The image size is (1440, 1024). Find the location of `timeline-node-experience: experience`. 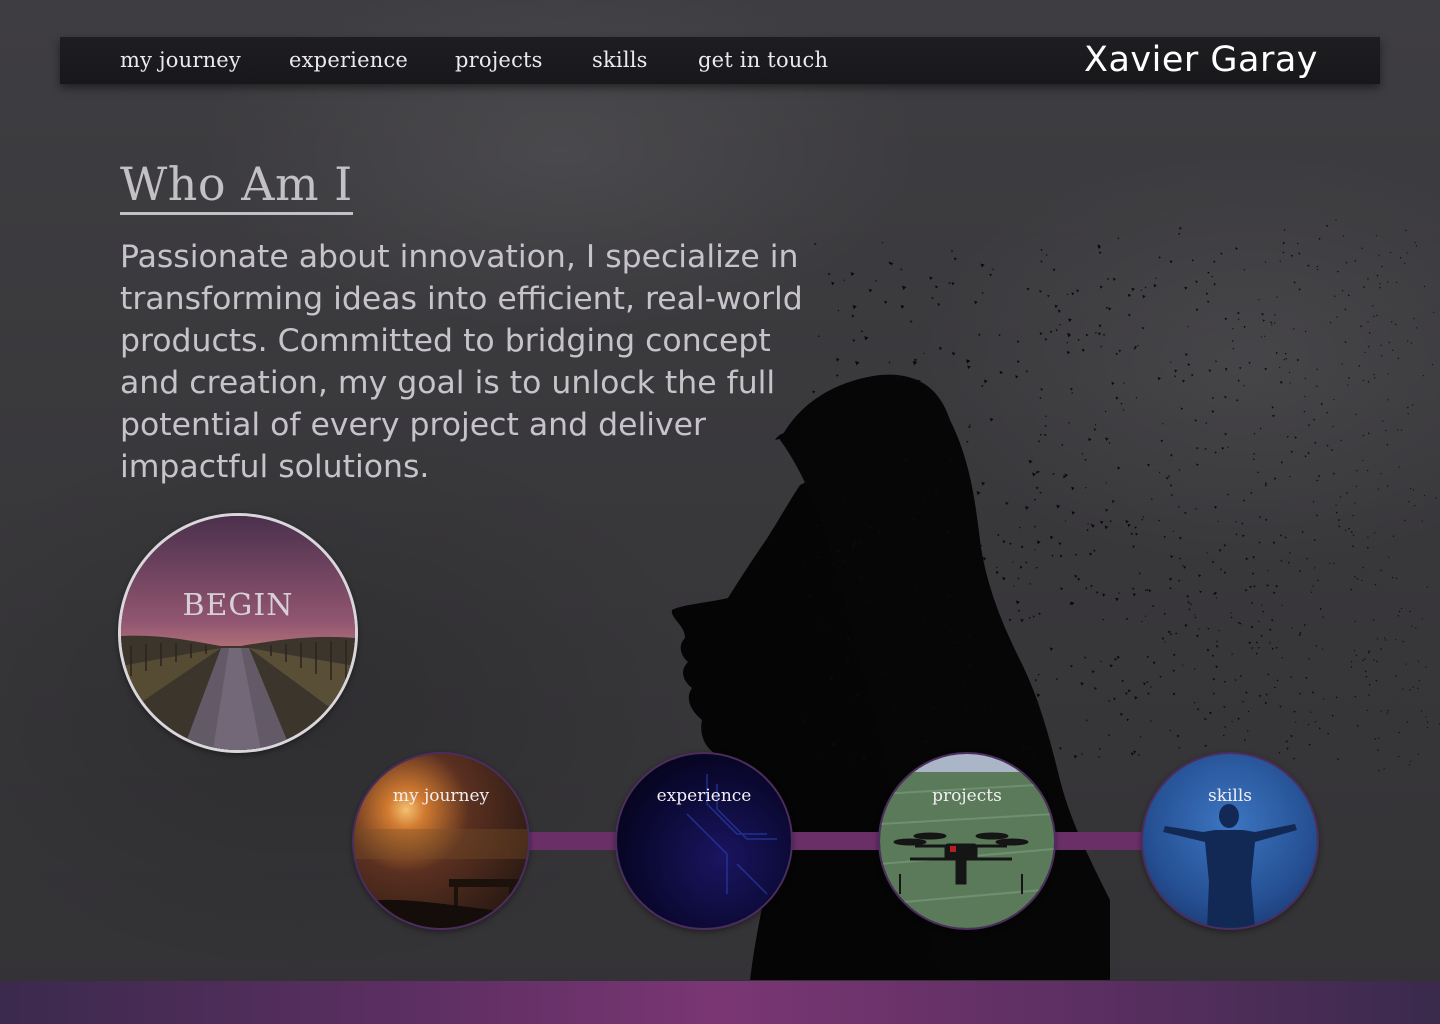

timeline-node-experience: experience is located at coordinates (704, 841).